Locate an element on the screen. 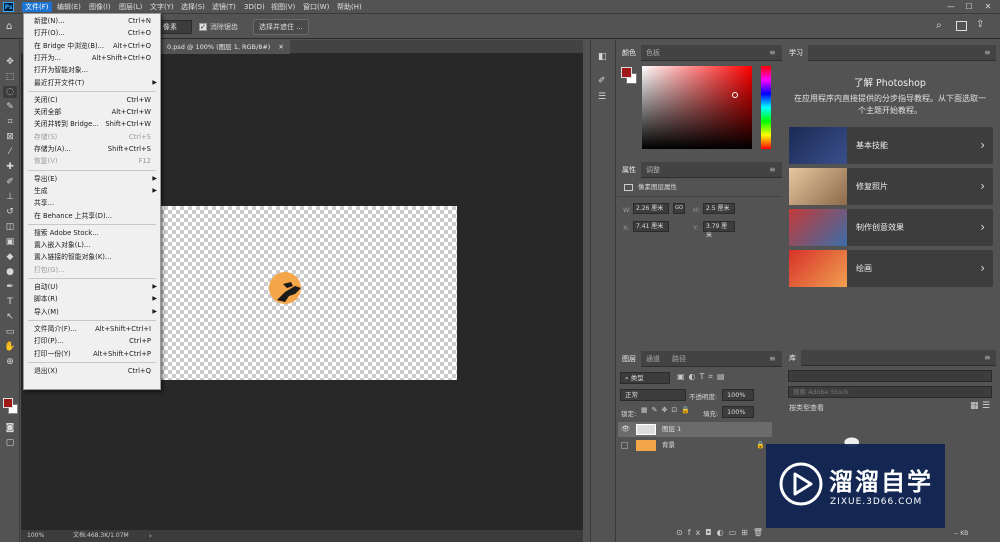 Image resolution: width=1000 pixels, height=542 pixels. file-menu-item: 导出(E) ▶ is located at coordinates (92, 179).